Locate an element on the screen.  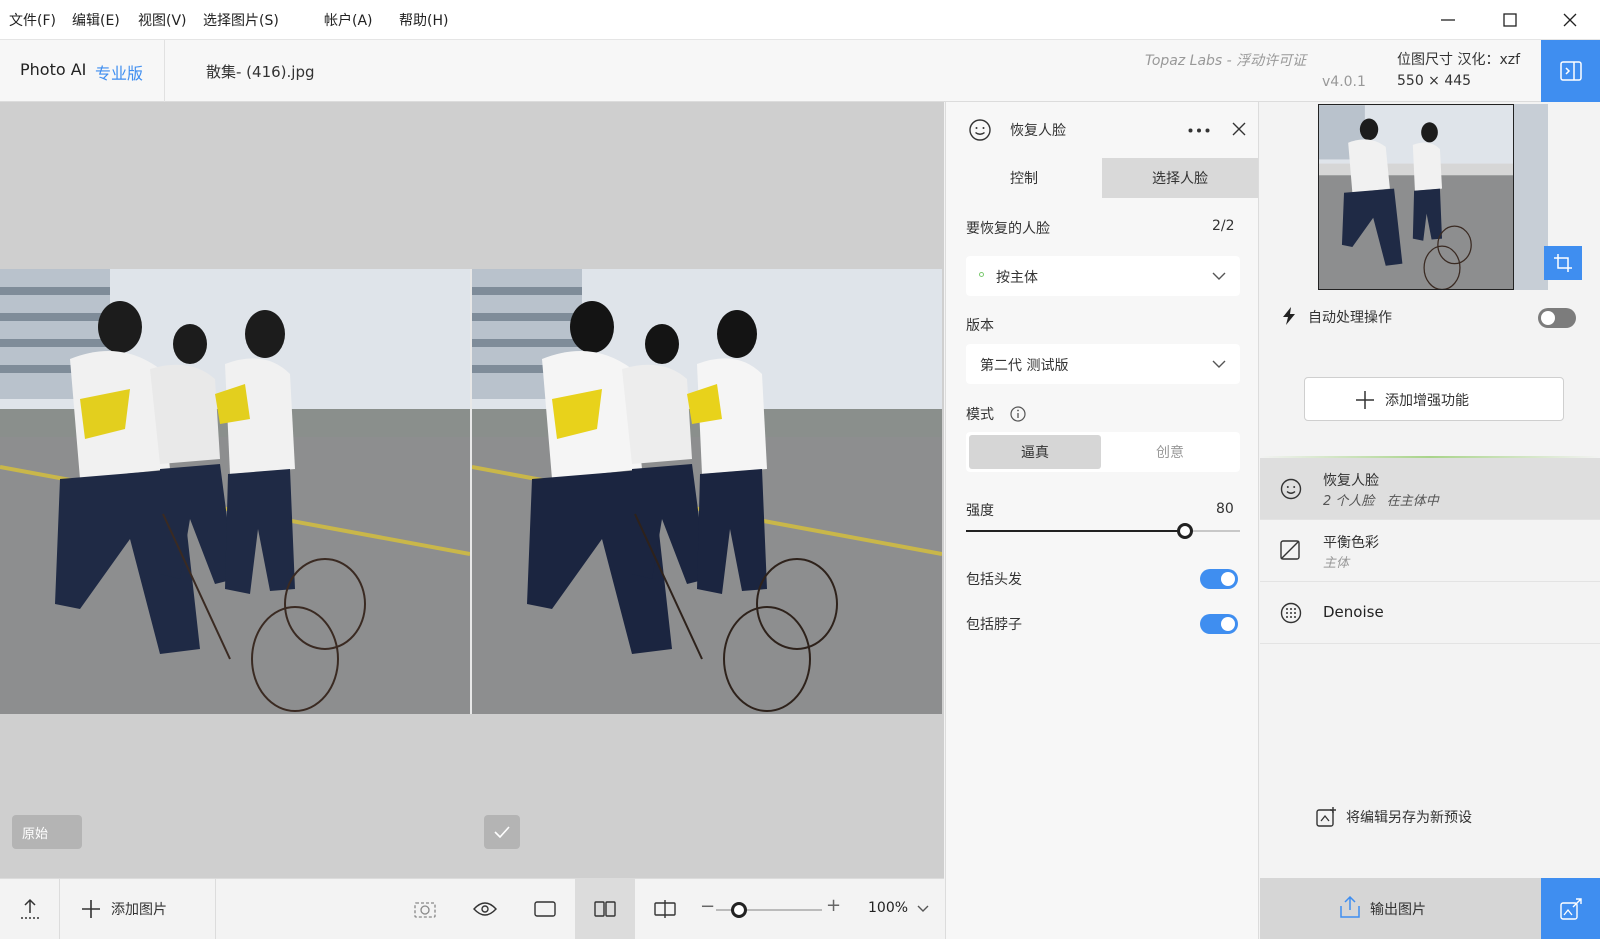
zoom-slider is located at coordinates (769, 910).